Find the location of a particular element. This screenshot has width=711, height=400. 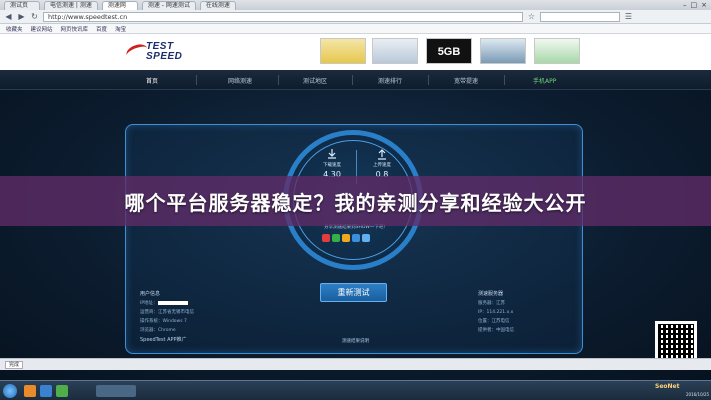

server-info-line: IP：114.221.x.x is located at coordinates (496, 312).